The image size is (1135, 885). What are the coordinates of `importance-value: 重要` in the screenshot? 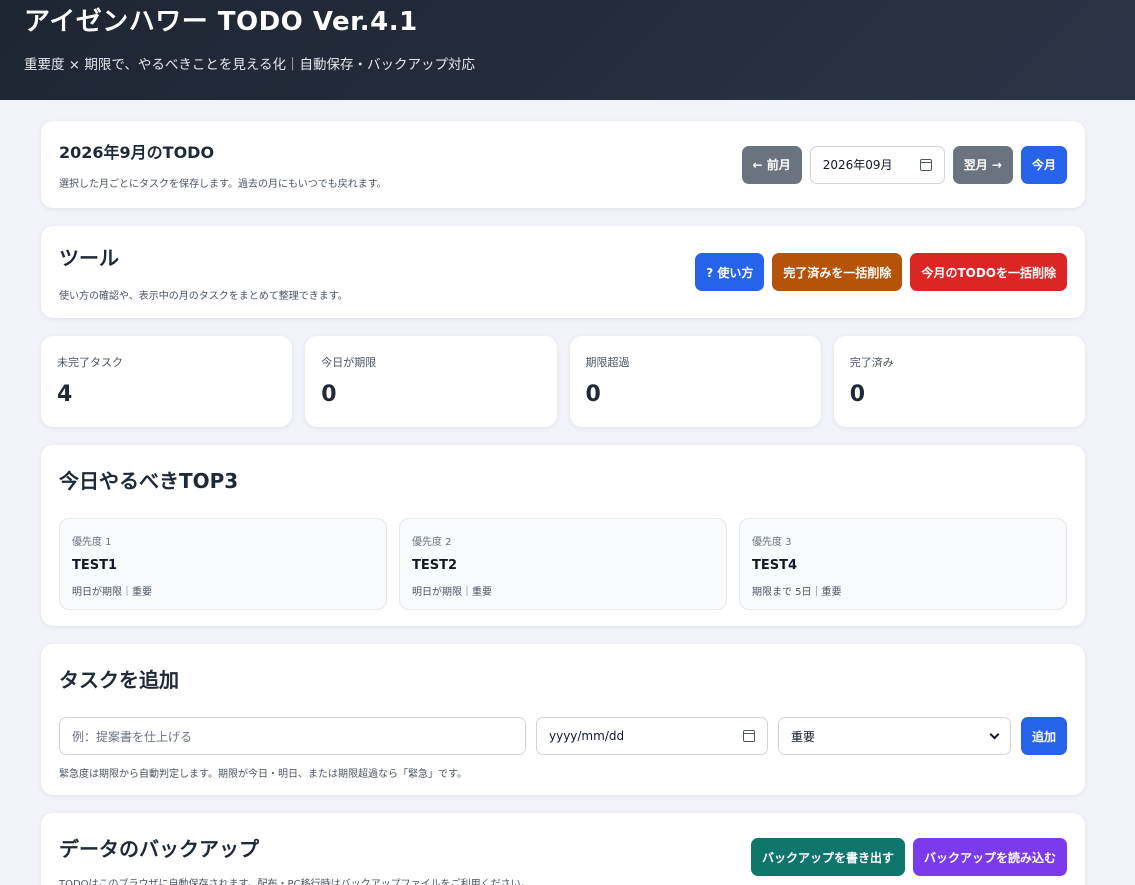 It's located at (802, 736).